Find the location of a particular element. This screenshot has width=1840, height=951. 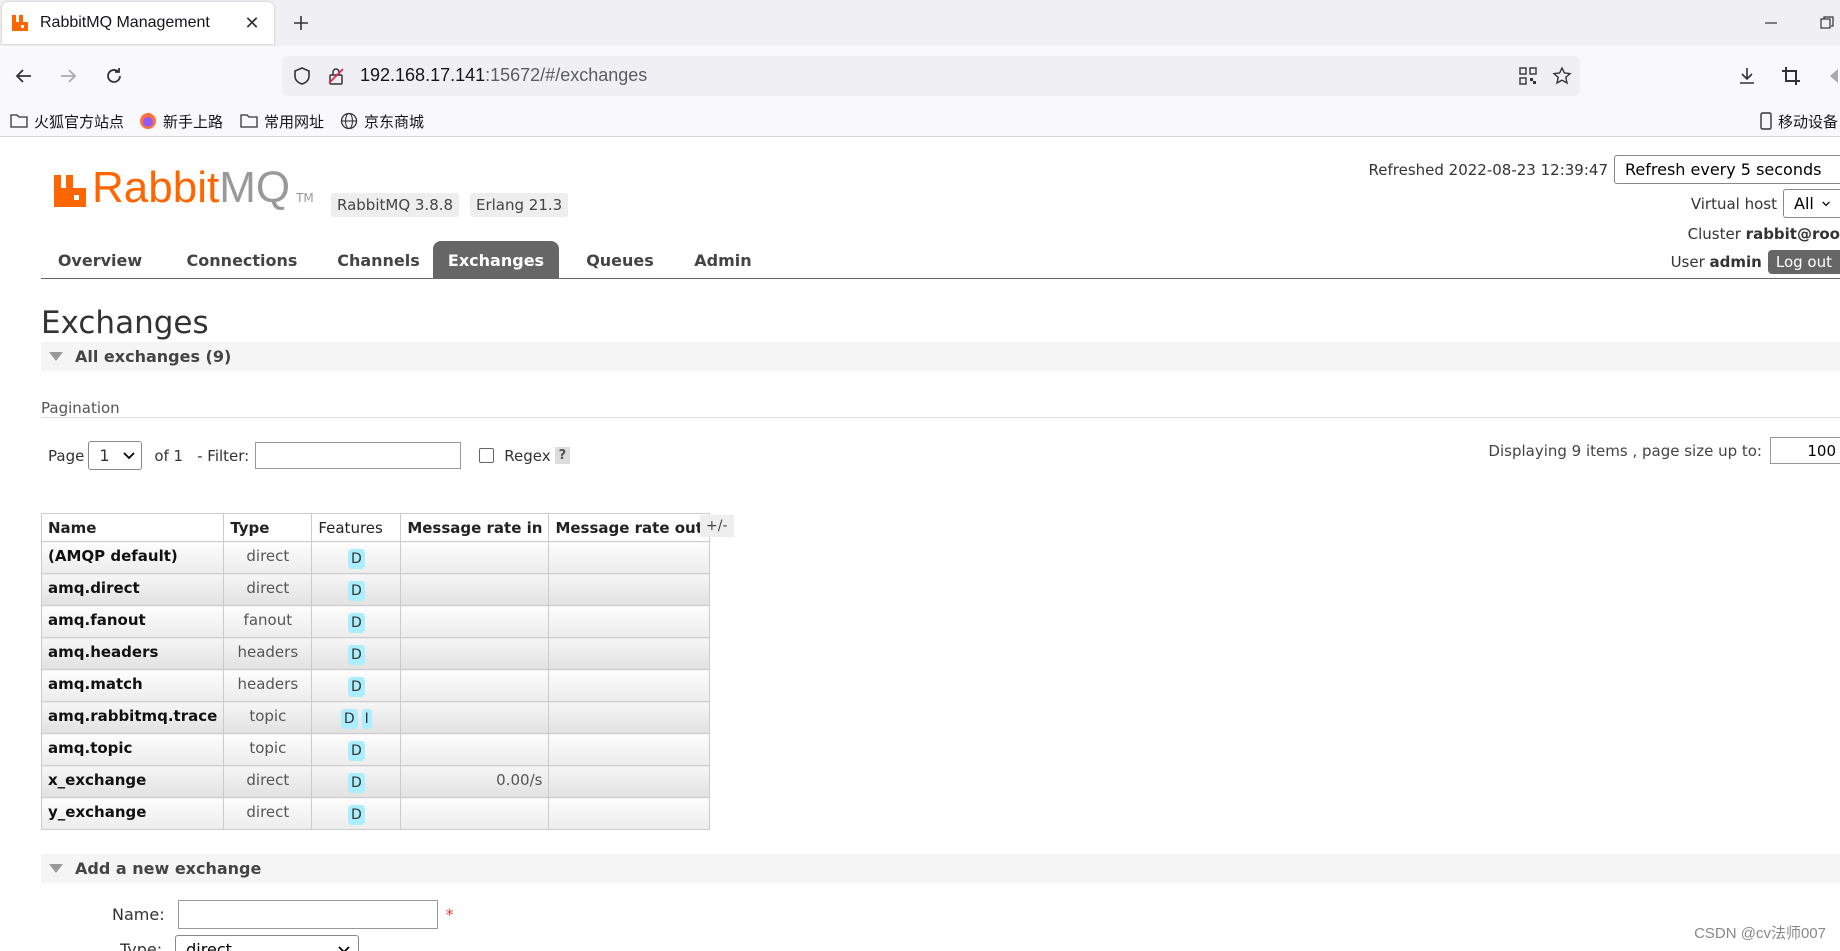

table-row: y_exchange direct D is located at coordinates (375, 813).